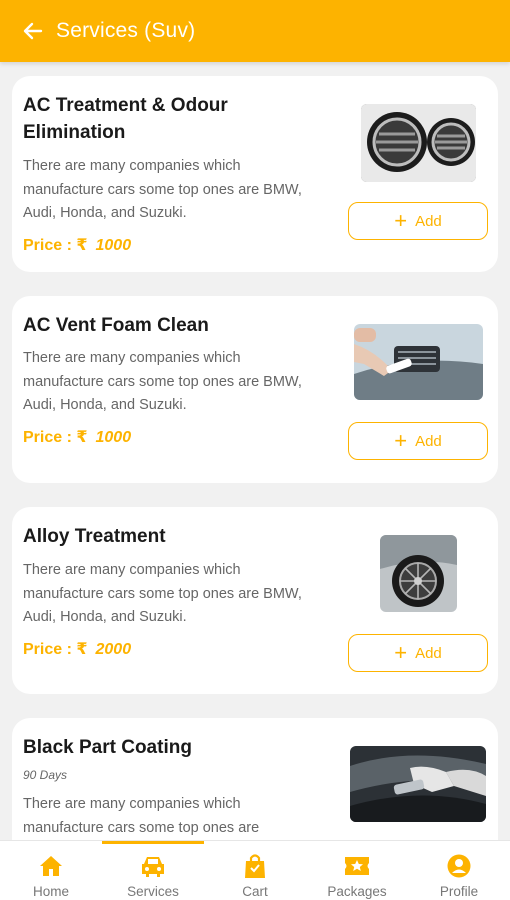 The height and width of the screenshot is (900, 510). Describe the element at coordinates (50, 891) in the screenshot. I see `nav-label: Home` at that location.